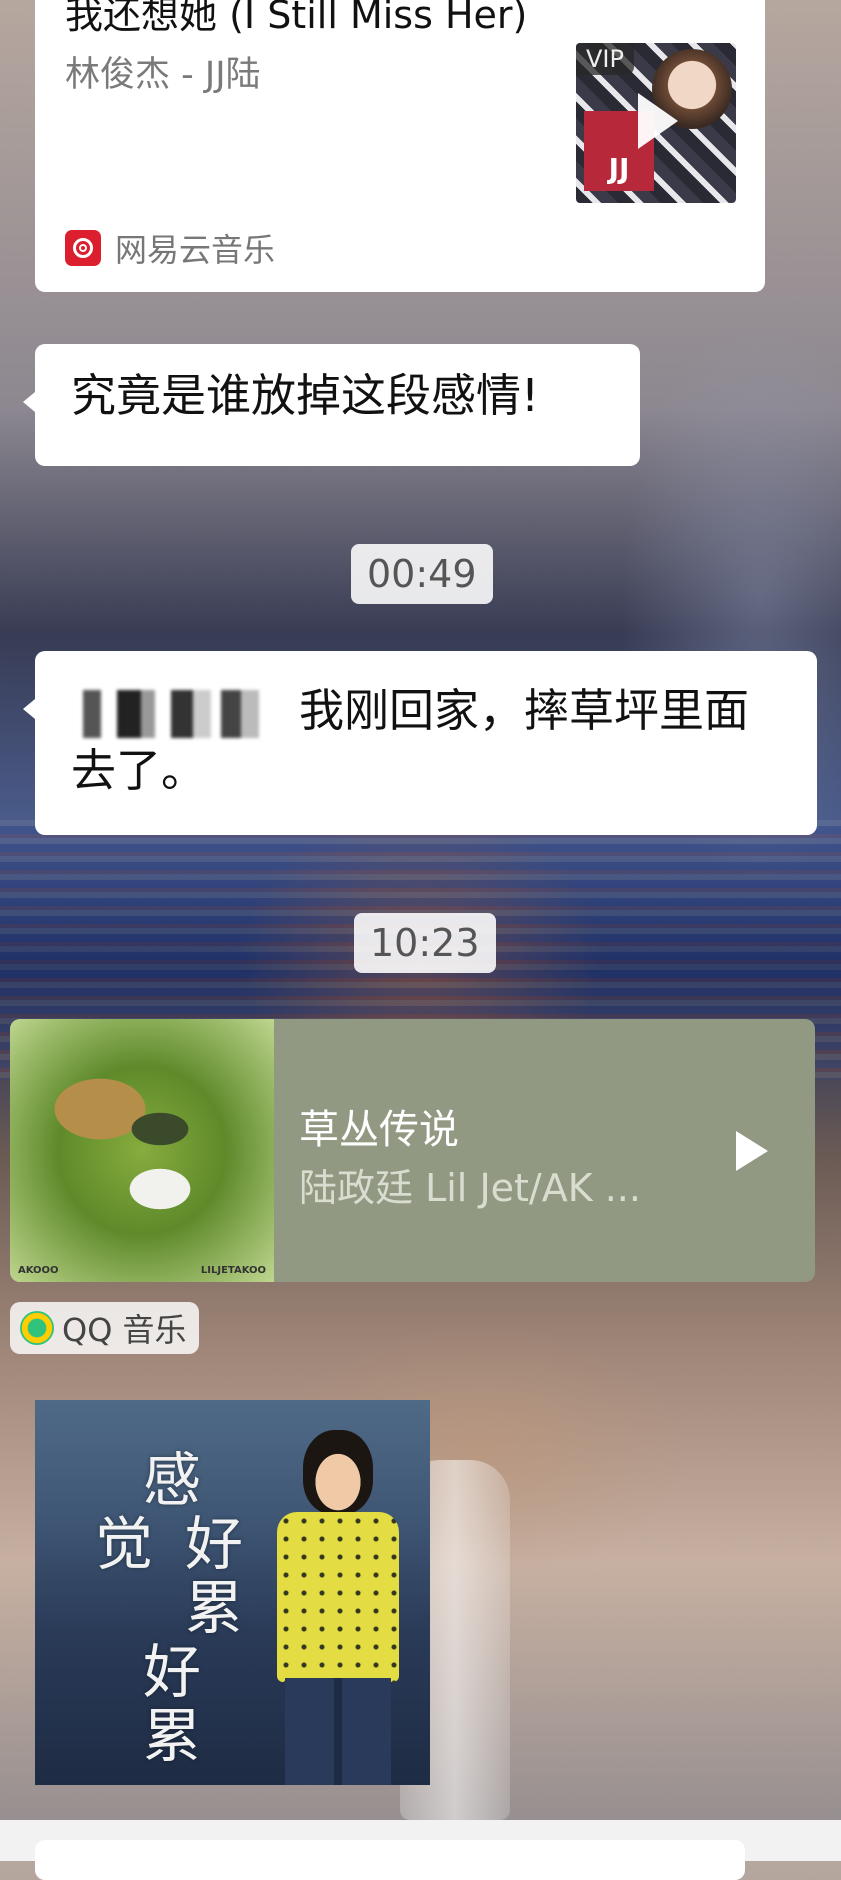 The height and width of the screenshot is (1880, 841). Describe the element at coordinates (390, 1860) in the screenshot. I see `next-message-bubble` at that location.